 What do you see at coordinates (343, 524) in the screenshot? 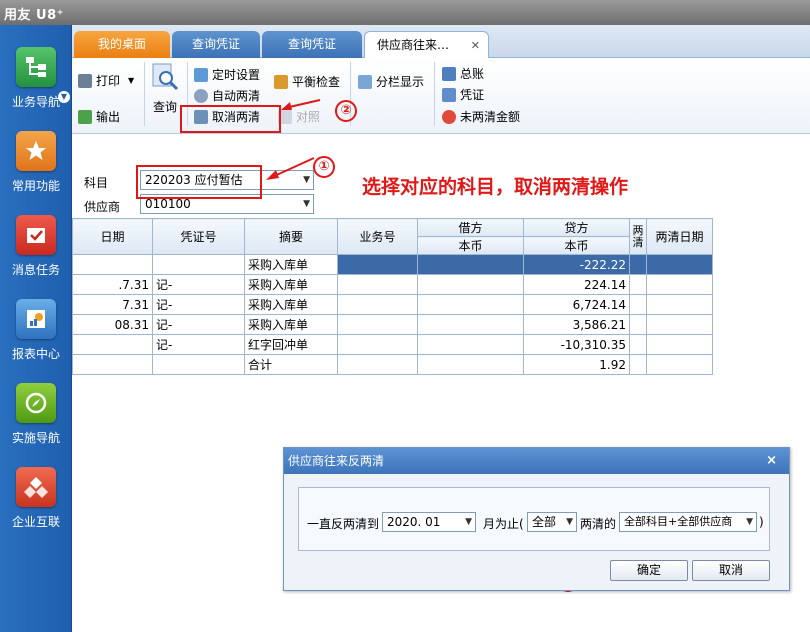
I see `dialog-text-until: 一直反两清到` at bounding box center [343, 524].